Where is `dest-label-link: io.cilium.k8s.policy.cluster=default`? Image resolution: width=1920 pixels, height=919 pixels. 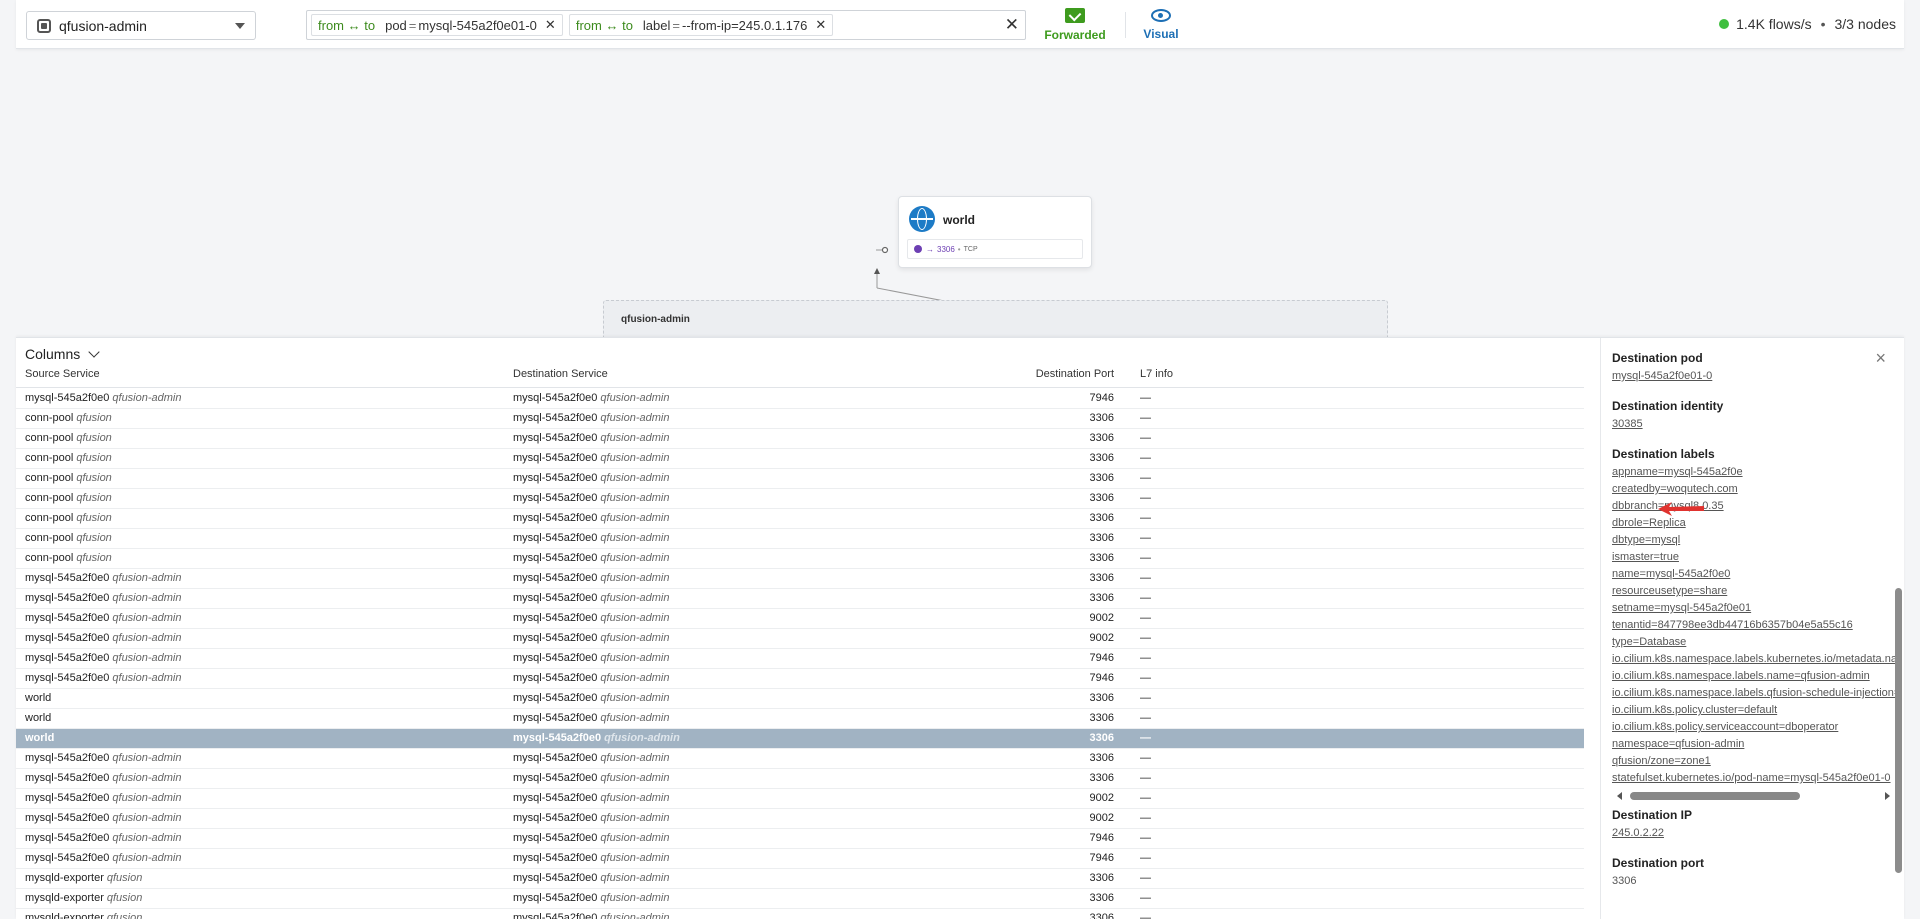 dest-label-link: io.cilium.k8s.policy.cluster=default is located at coordinates (1753, 710).